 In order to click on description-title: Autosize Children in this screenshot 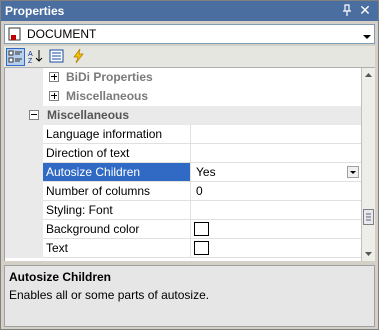, I will do `click(60, 277)`.